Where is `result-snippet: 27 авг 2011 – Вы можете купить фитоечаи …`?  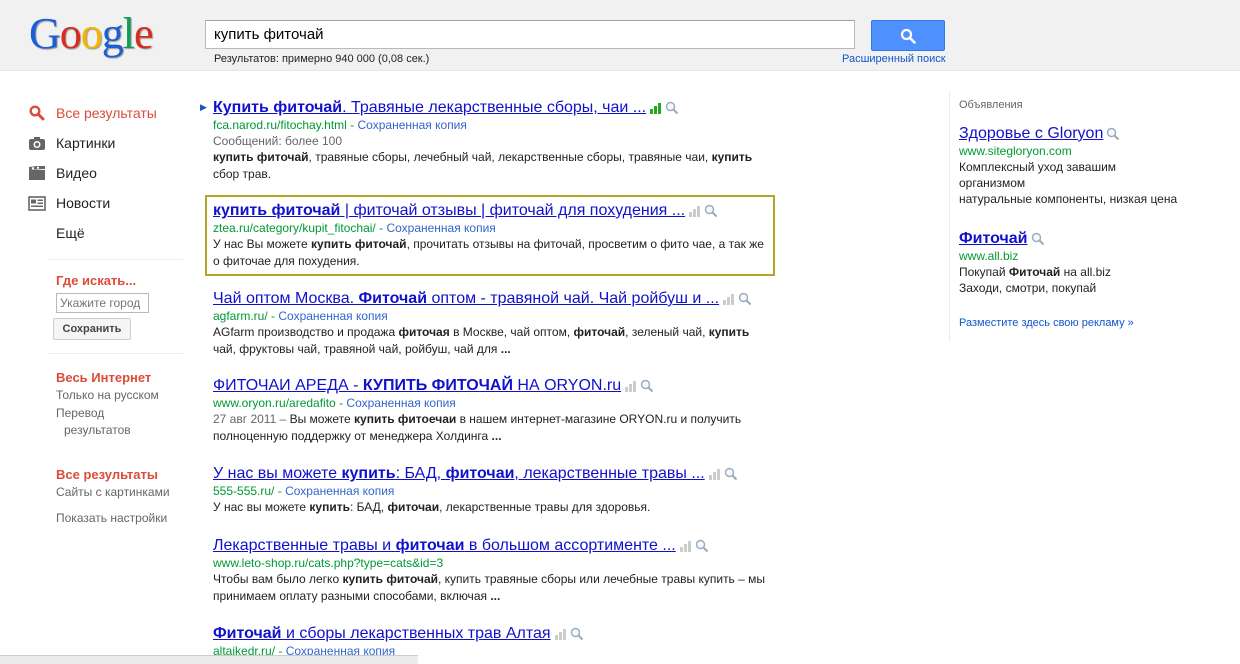 result-snippet: 27 авг 2011 – Вы можете купить фитоечаи … is located at coordinates (493, 428).